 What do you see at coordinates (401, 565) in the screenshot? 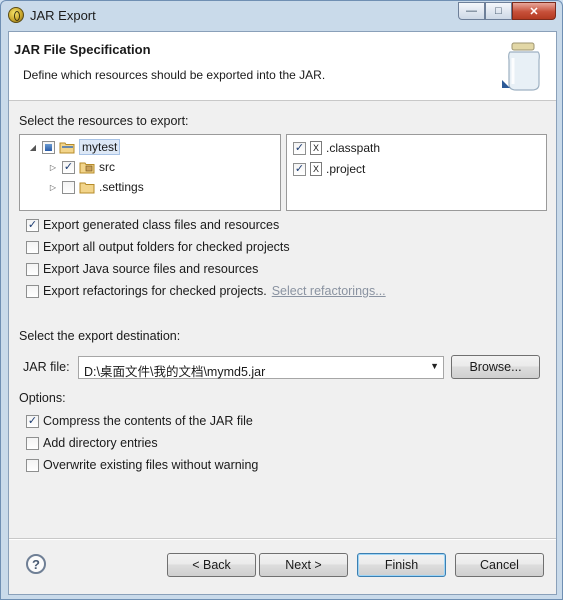
I see `finish-button: Finish` at bounding box center [401, 565].